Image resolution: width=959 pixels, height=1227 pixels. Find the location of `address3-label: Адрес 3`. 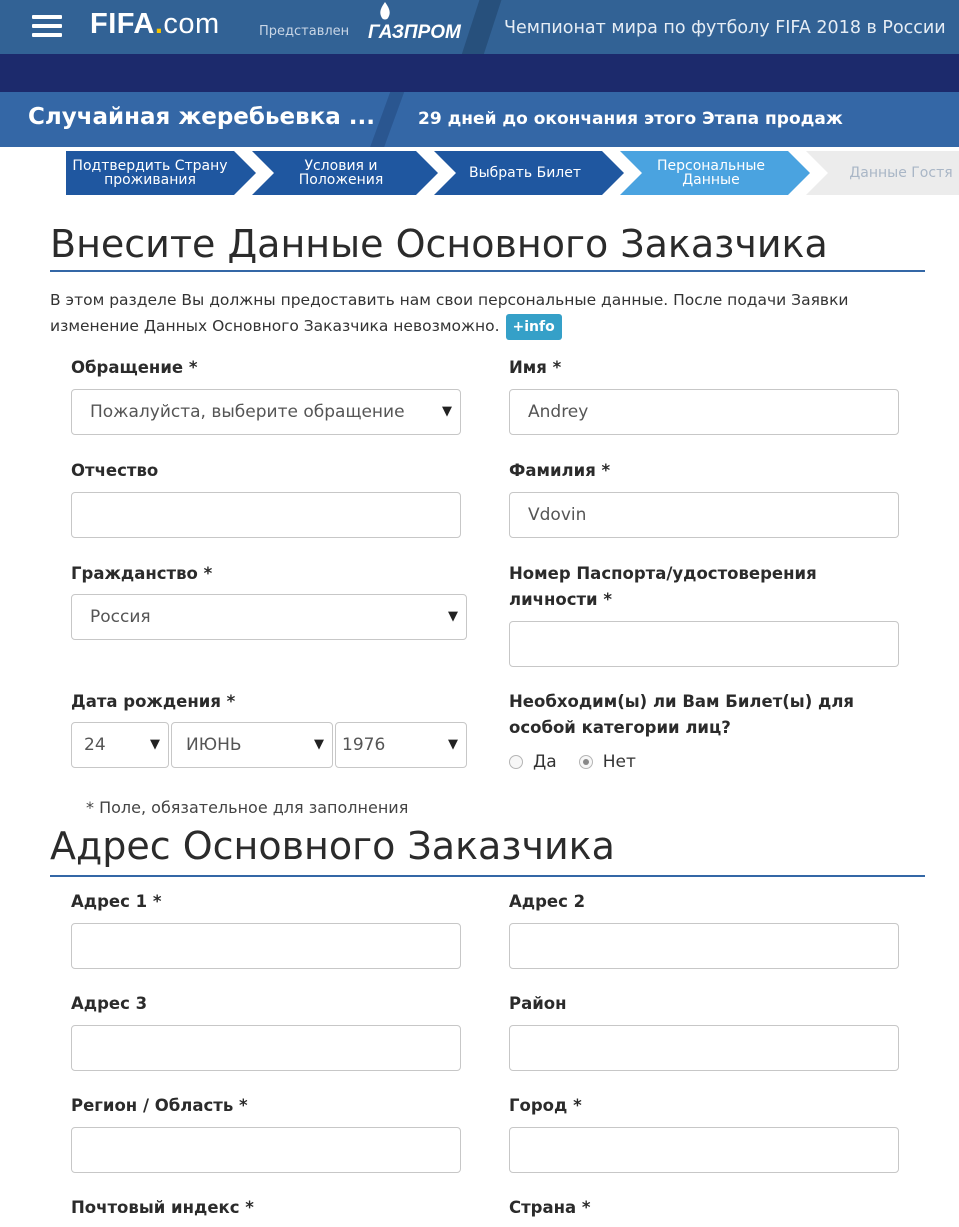

address3-label: Адрес 3 is located at coordinates (109, 1003).